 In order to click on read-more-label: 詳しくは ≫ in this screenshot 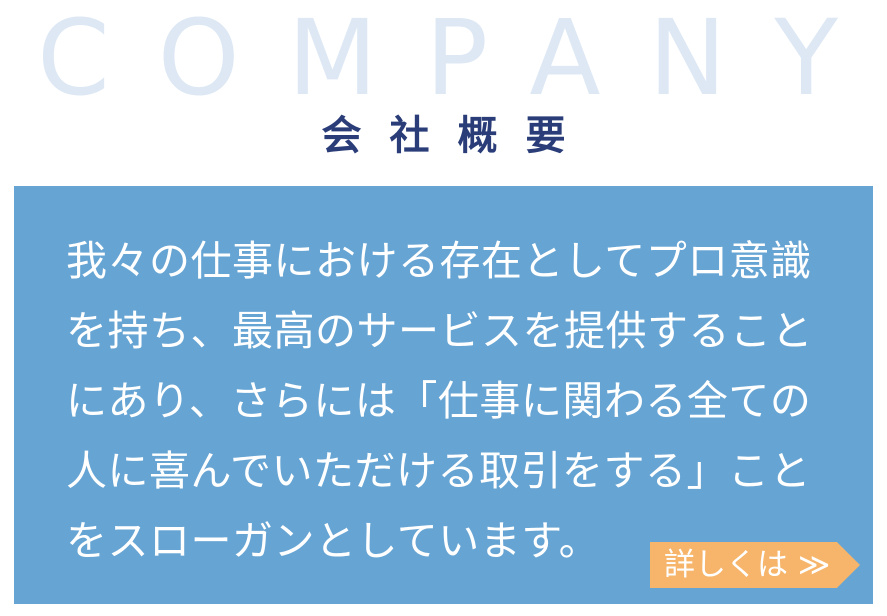, I will do `click(747, 565)`.